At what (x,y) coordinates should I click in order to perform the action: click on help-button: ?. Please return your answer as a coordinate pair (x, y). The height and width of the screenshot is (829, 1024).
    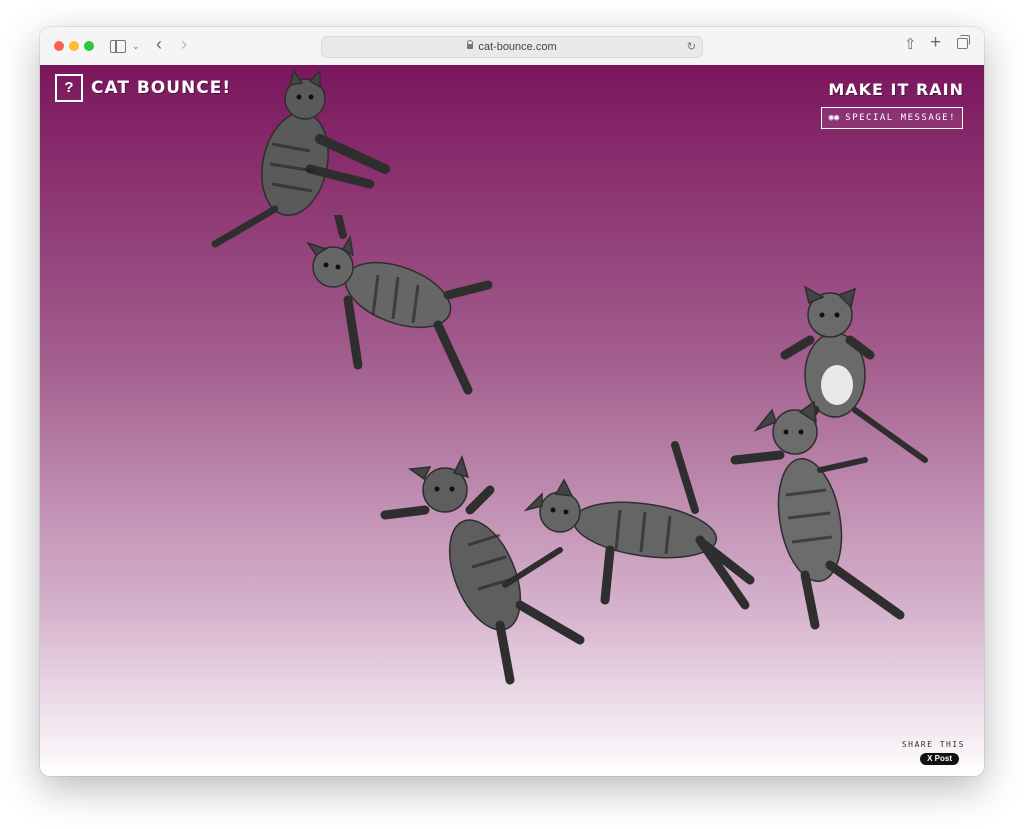
    Looking at the image, I should click on (69, 88).